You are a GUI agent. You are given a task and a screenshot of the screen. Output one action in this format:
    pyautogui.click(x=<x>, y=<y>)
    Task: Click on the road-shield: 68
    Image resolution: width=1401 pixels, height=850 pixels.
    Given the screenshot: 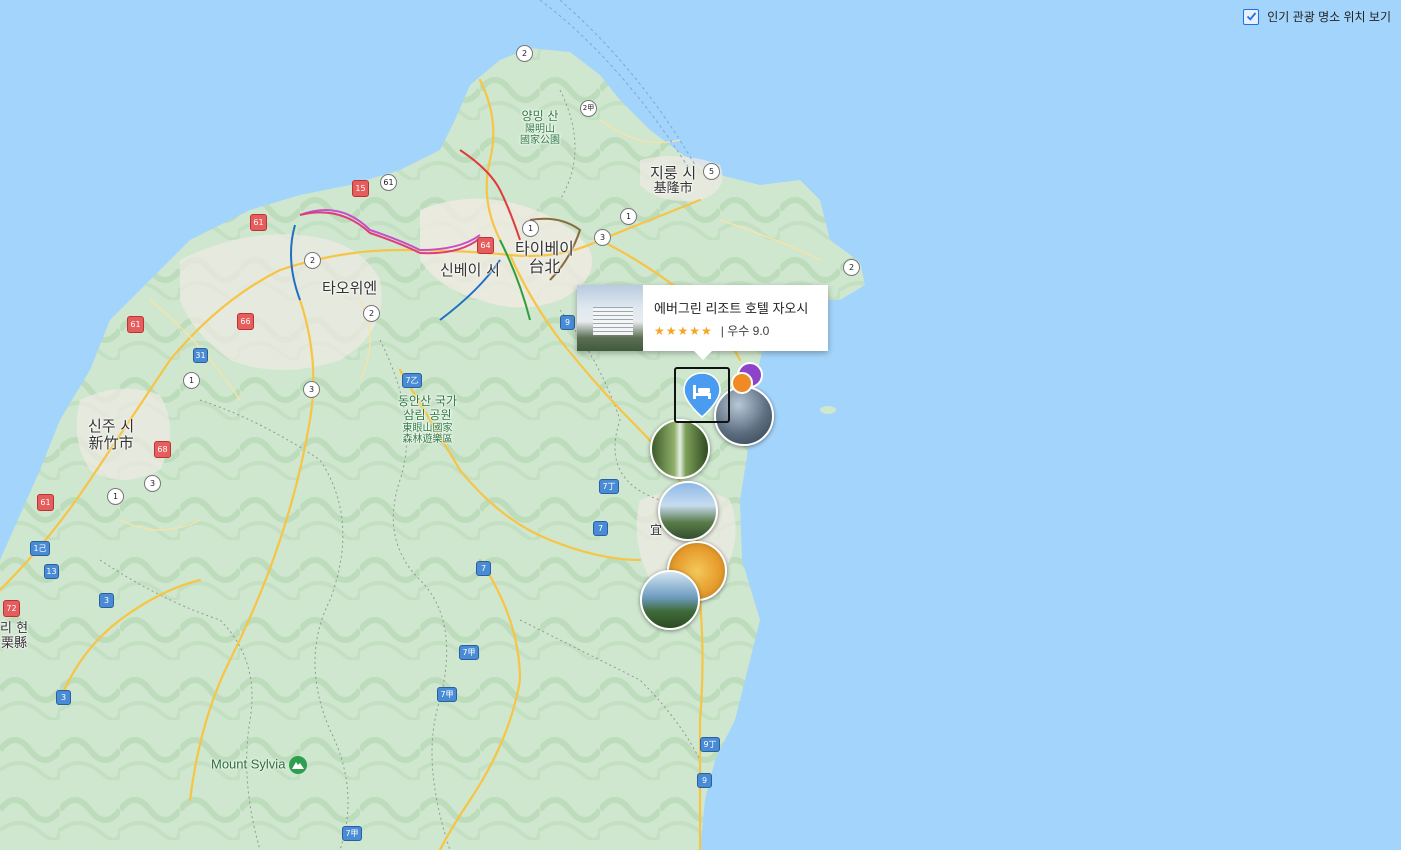 What is the action you would take?
    pyautogui.click(x=162, y=449)
    